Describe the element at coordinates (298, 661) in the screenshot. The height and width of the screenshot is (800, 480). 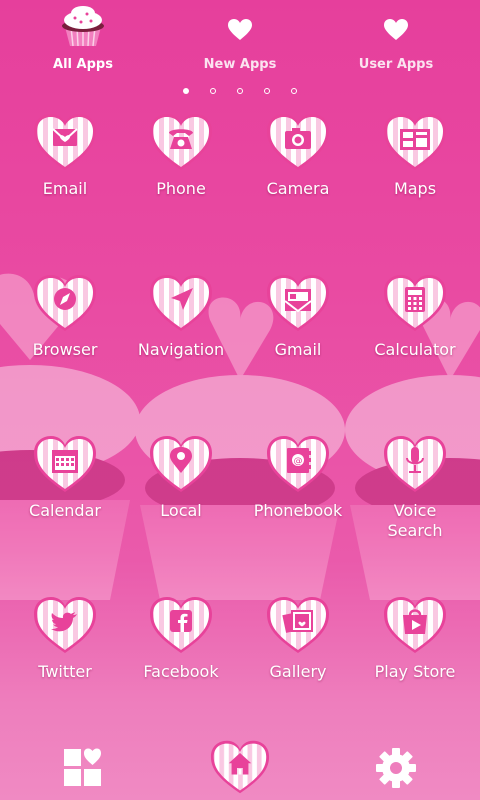
I see `app-gallery: Gallery` at that location.